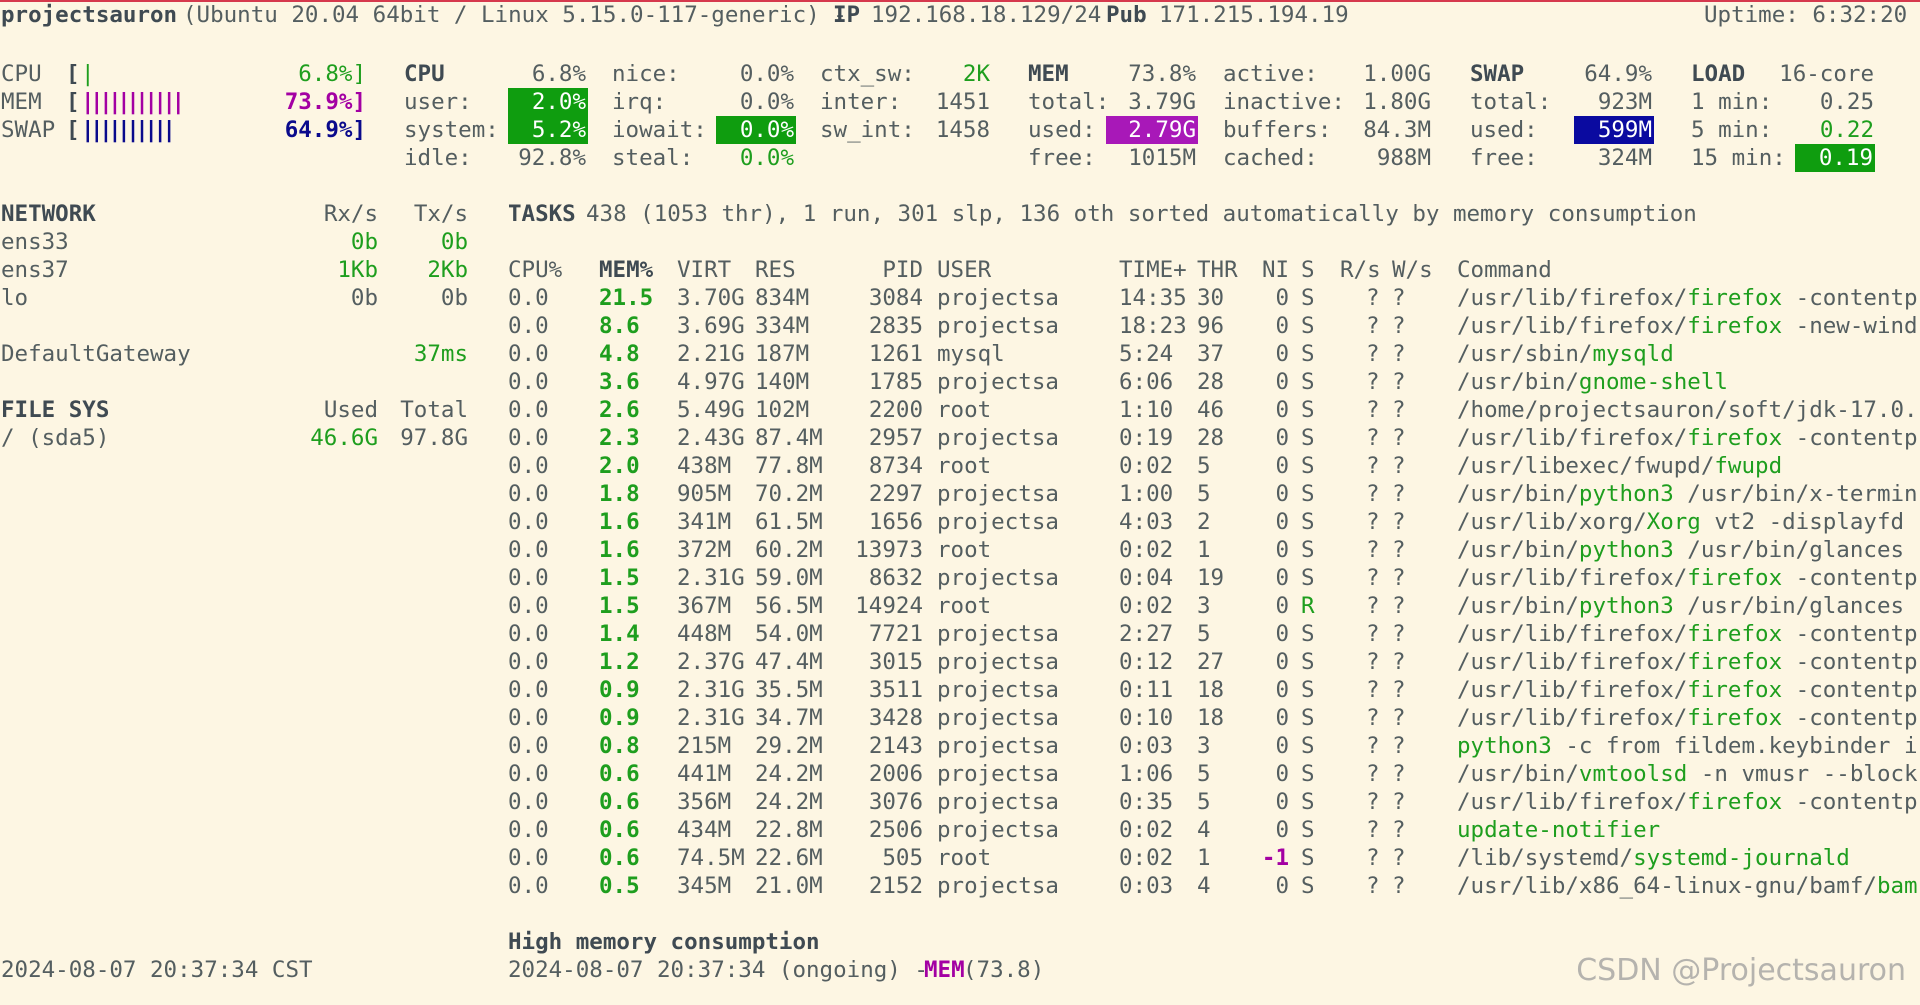  I want to click on quicklook-cpu-bar: |, so click(88, 74).